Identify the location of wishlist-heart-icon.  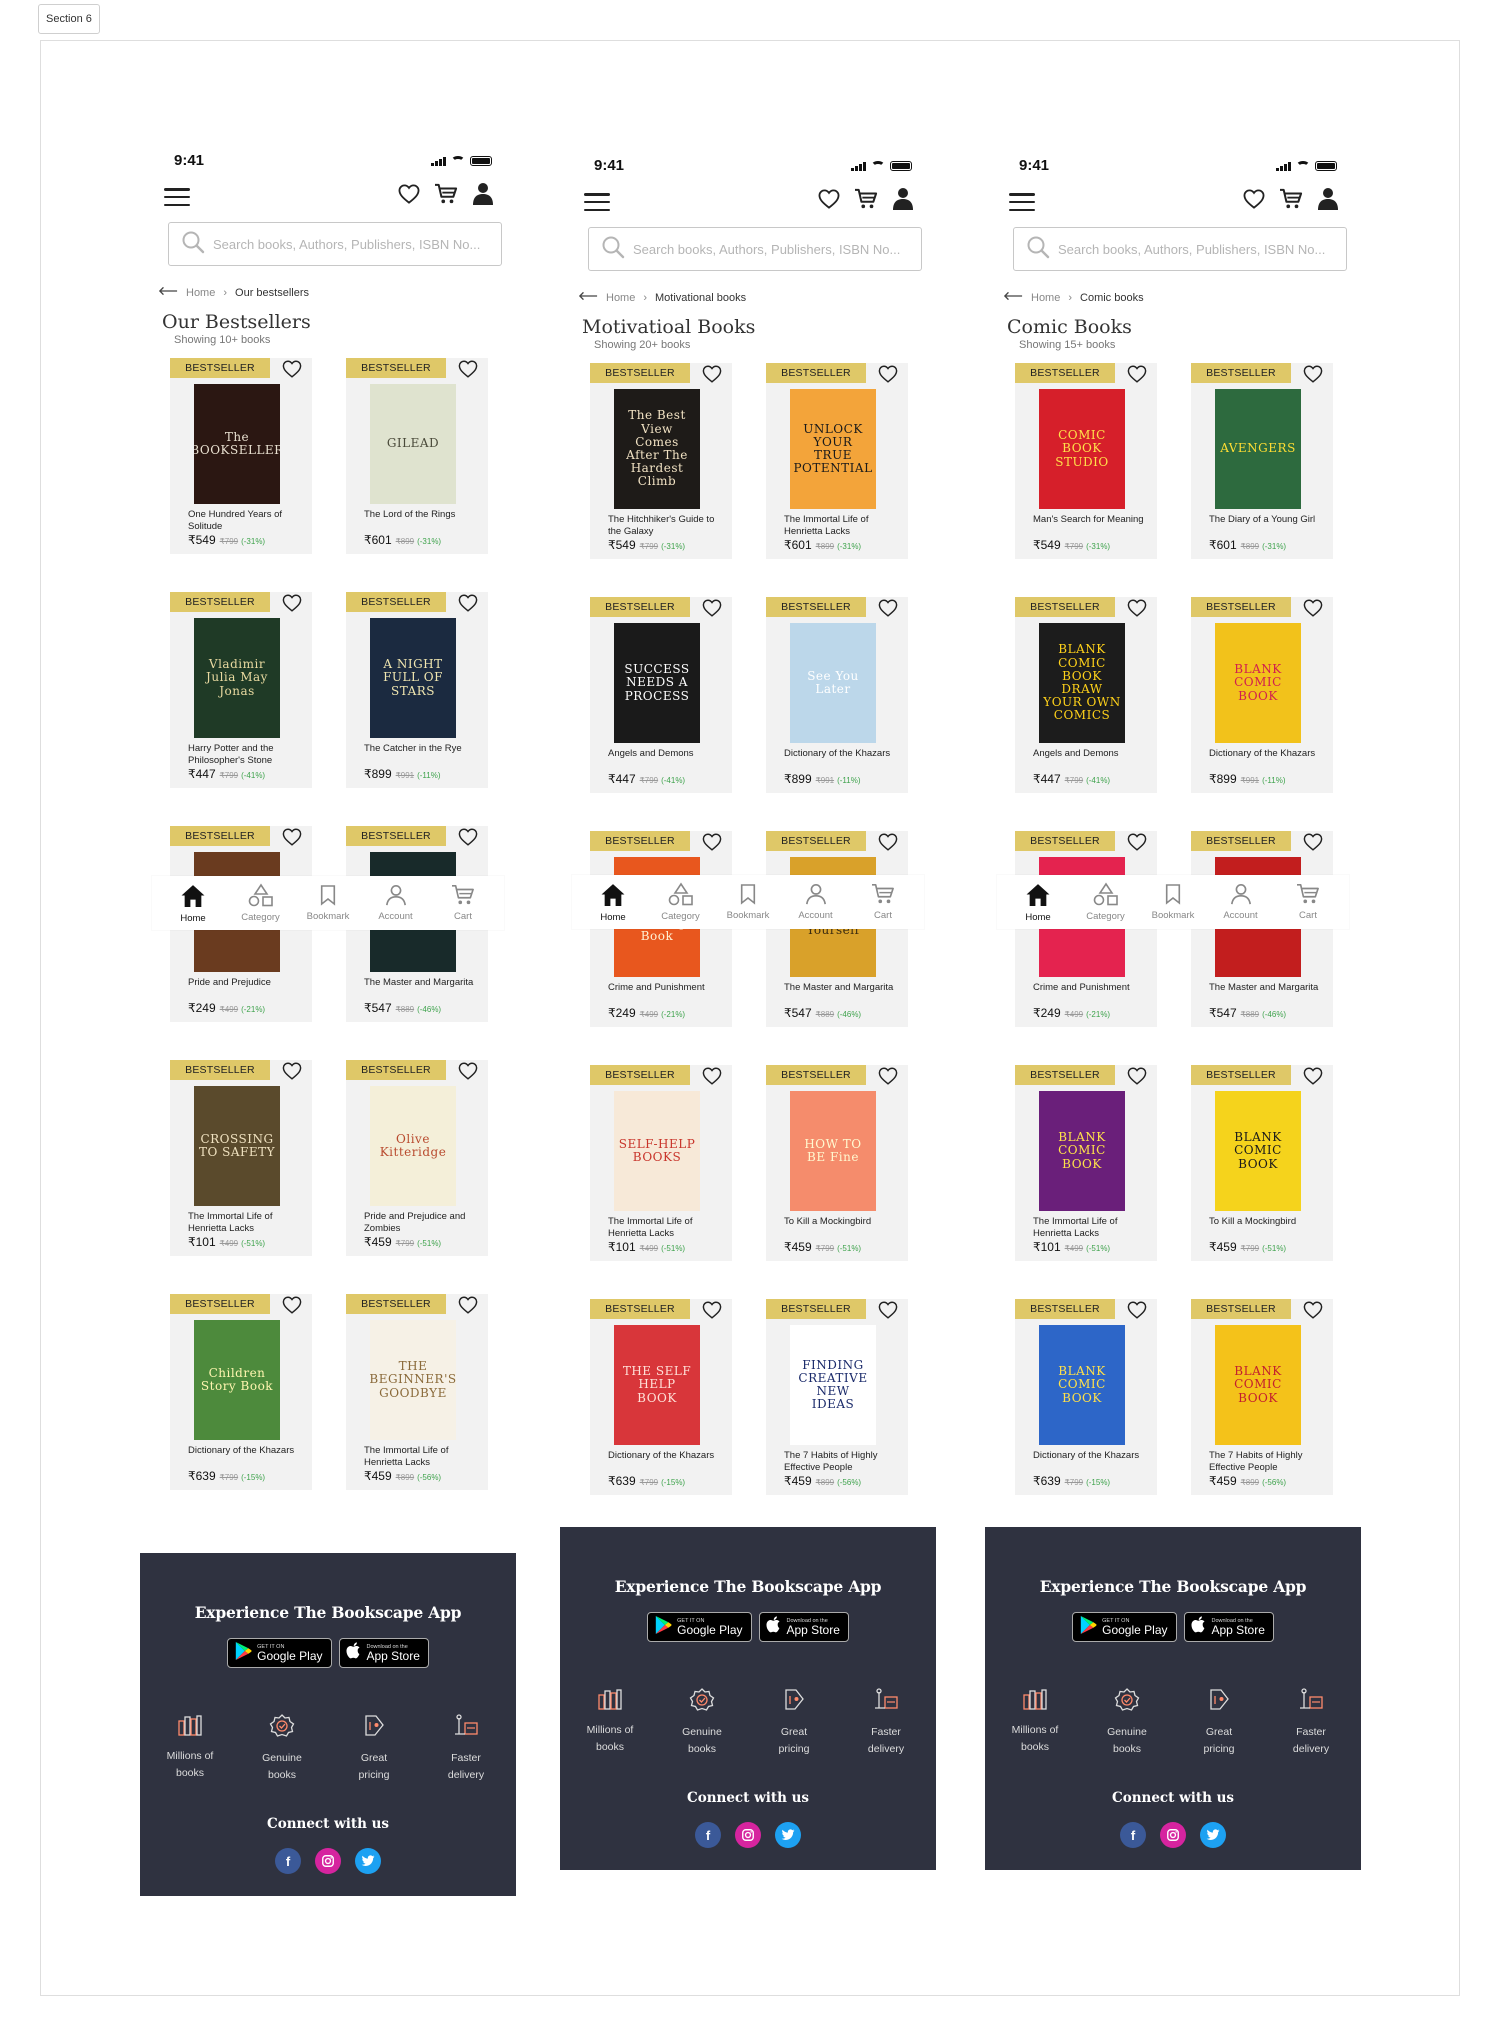
(409, 196).